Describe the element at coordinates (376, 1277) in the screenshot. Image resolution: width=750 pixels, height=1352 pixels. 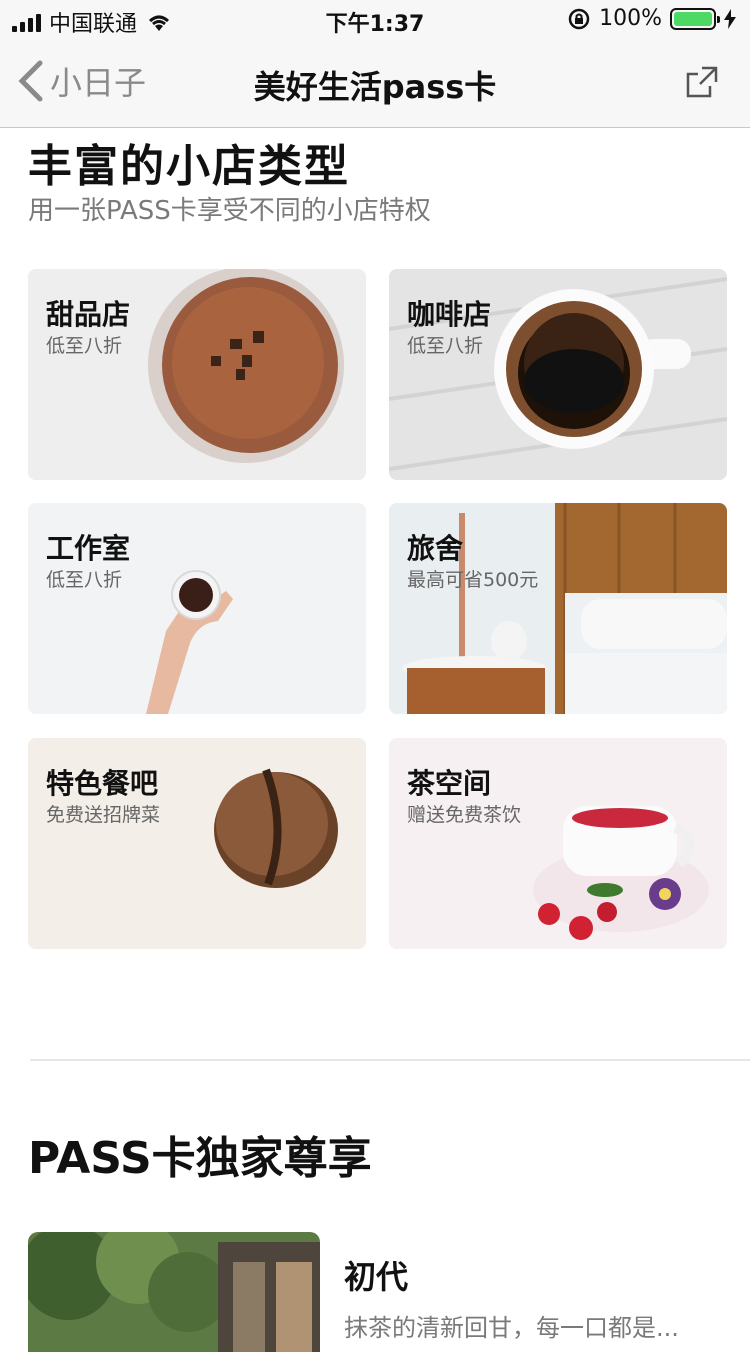
I see `exclusive-item-name: 初代` at that location.